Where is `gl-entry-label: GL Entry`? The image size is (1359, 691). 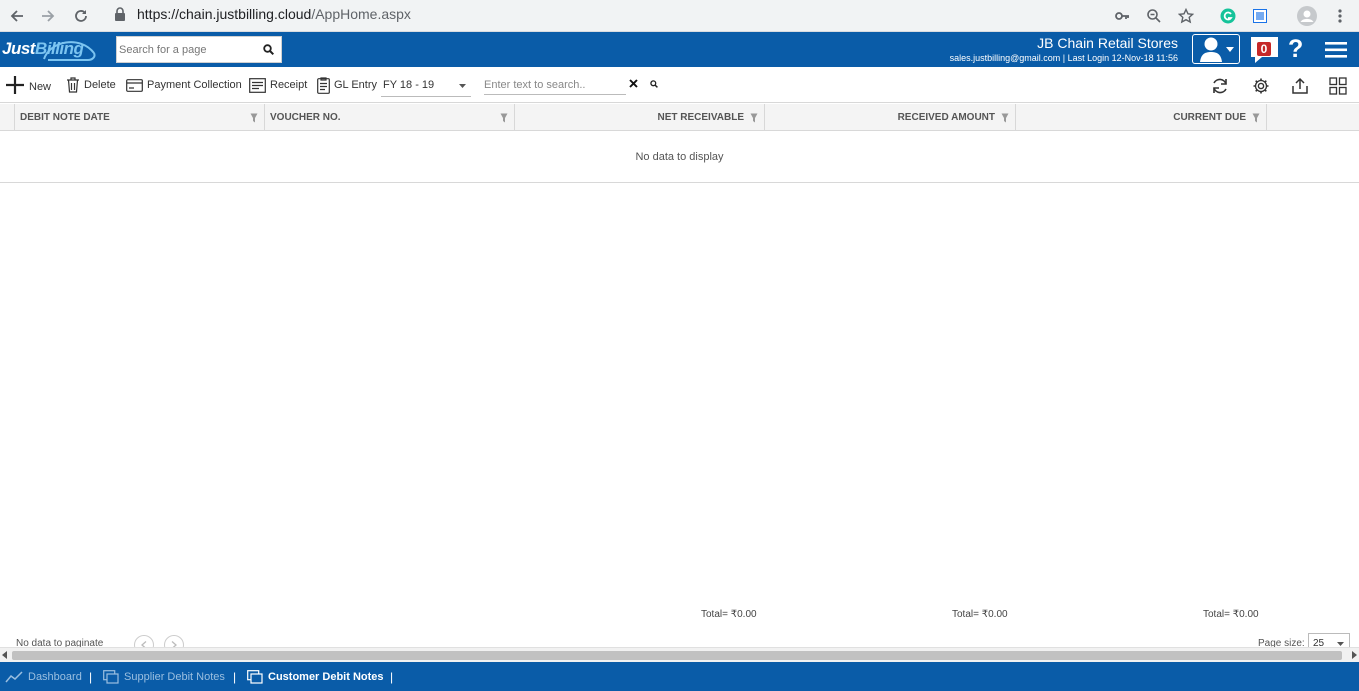 gl-entry-label: GL Entry is located at coordinates (355, 85).